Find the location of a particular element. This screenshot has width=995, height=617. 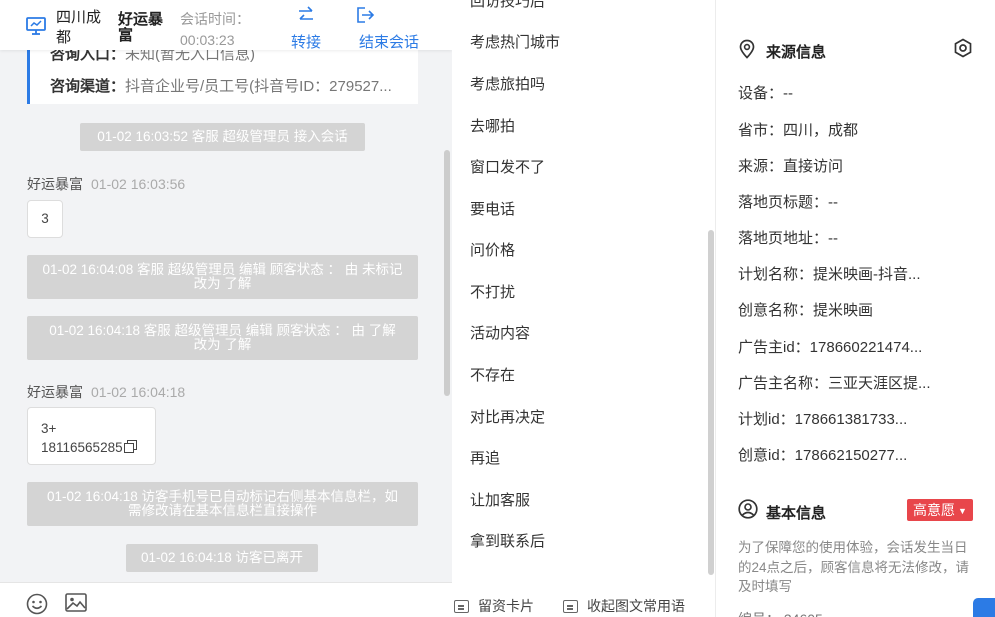

device-field: 设备：-- is located at coordinates (765, 93).